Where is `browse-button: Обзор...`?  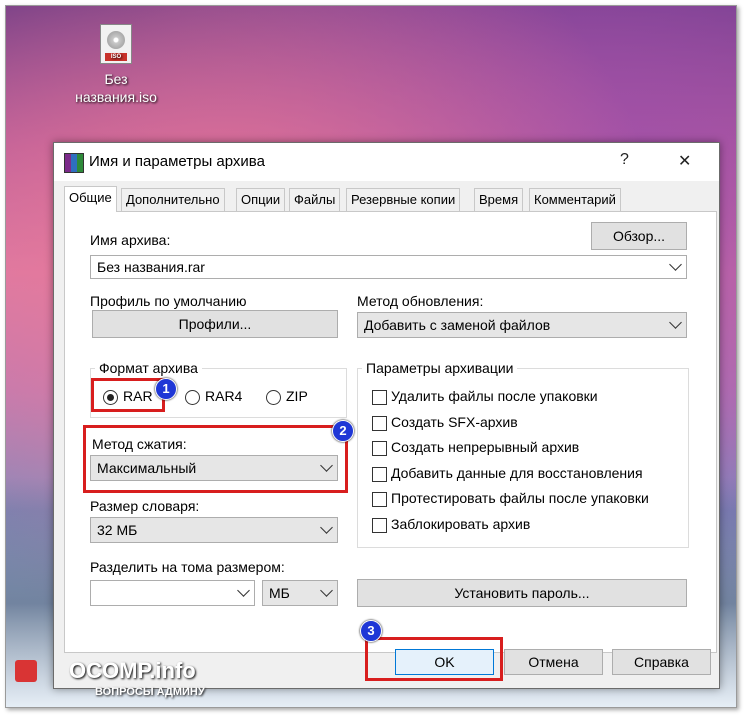
browse-button: Обзор... is located at coordinates (639, 236).